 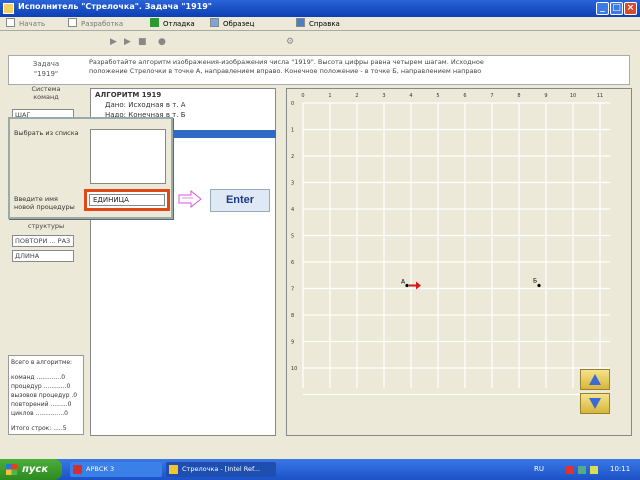 What do you see at coordinates (128, 95) in the screenshot?
I see `algorithm-title: АЛГОРИТМ 1919` at bounding box center [128, 95].